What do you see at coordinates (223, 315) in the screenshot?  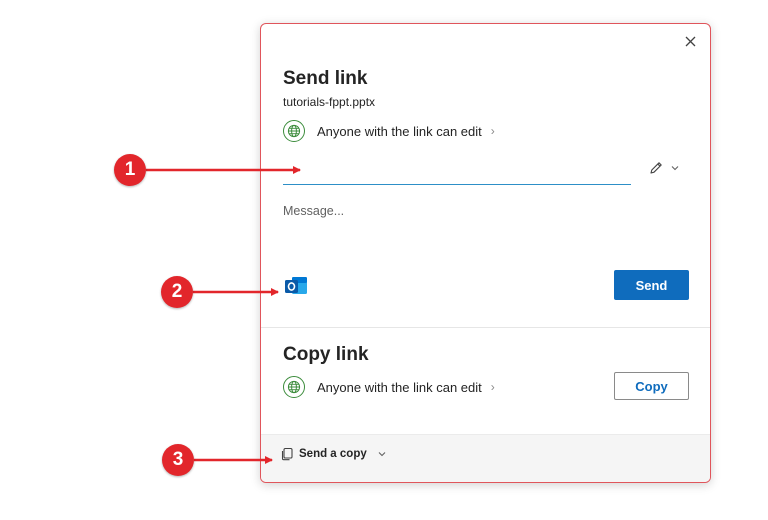 I see `annotation-arrows` at bounding box center [223, 315].